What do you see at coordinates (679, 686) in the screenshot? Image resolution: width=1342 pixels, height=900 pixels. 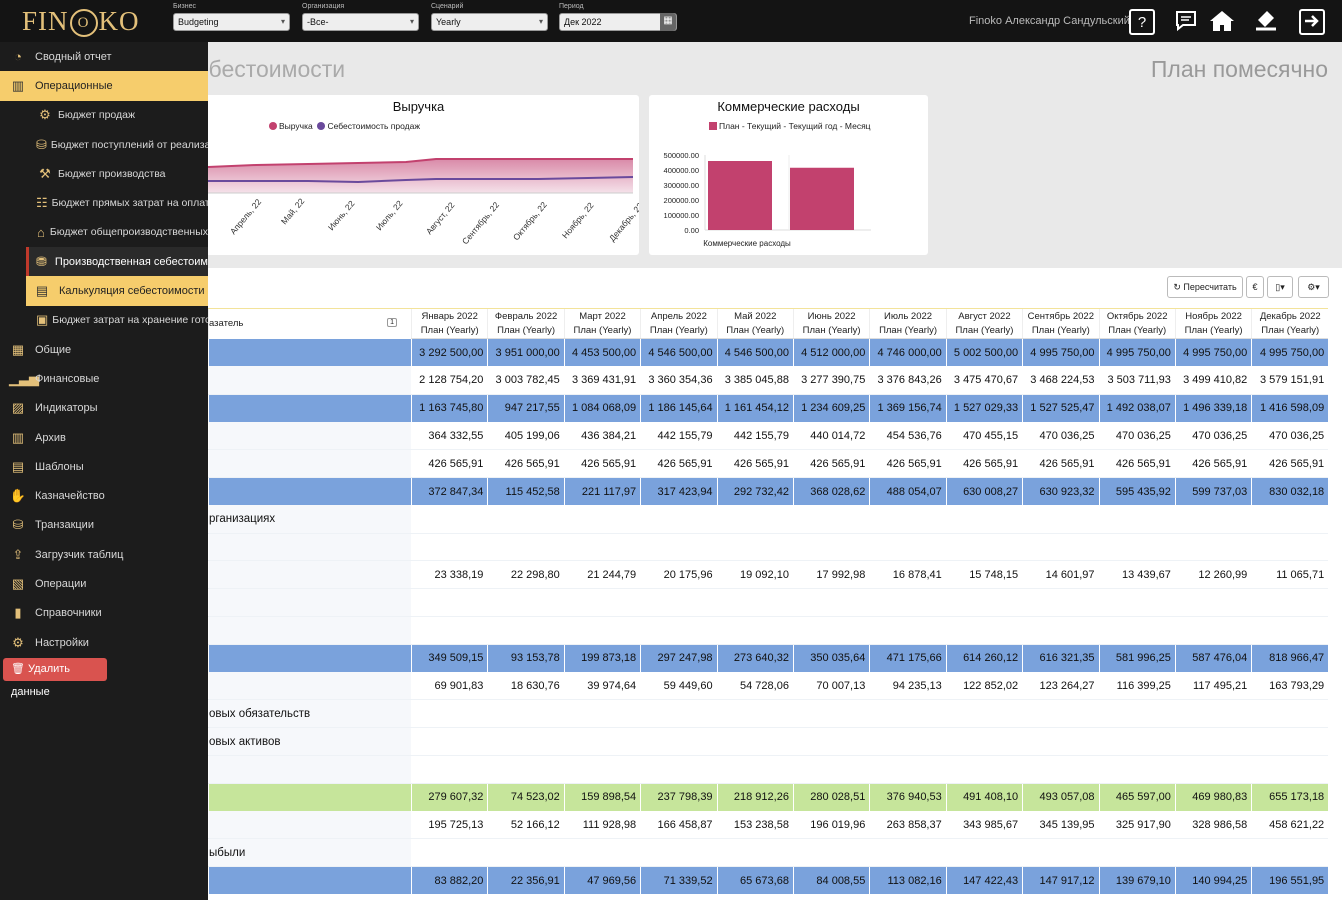 I see `table-cell: 59 449,60` at bounding box center [679, 686].